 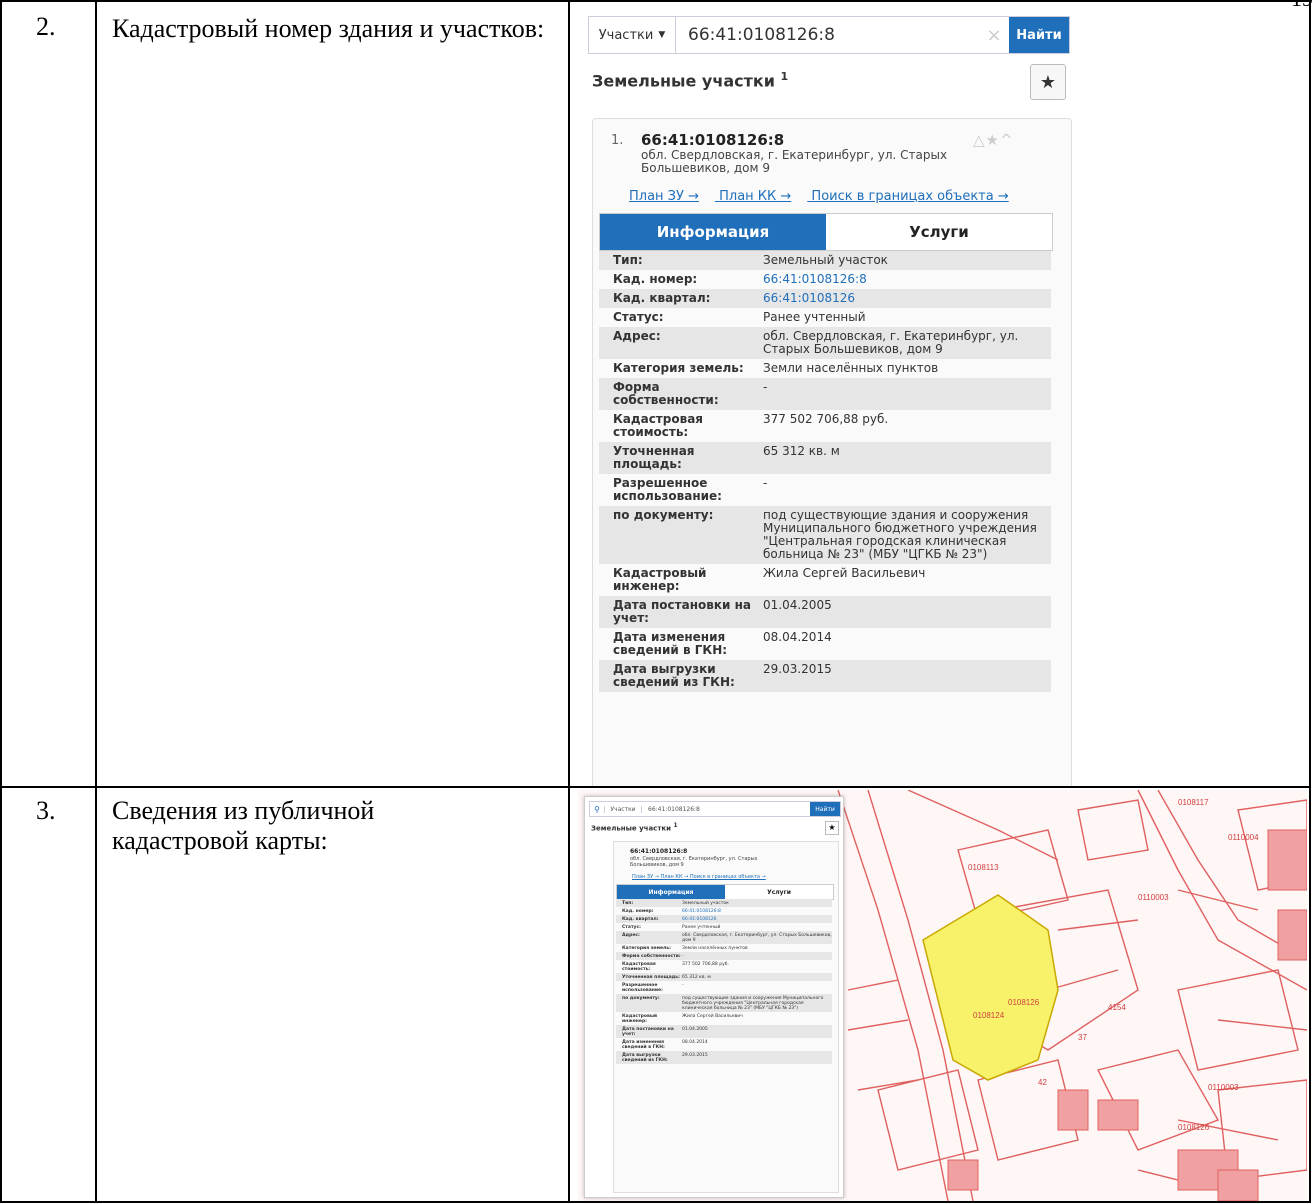 What do you see at coordinates (328, 28) in the screenshot?
I see `row-description: Кадастровый номер здания и участков:` at bounding box center [328, 28].